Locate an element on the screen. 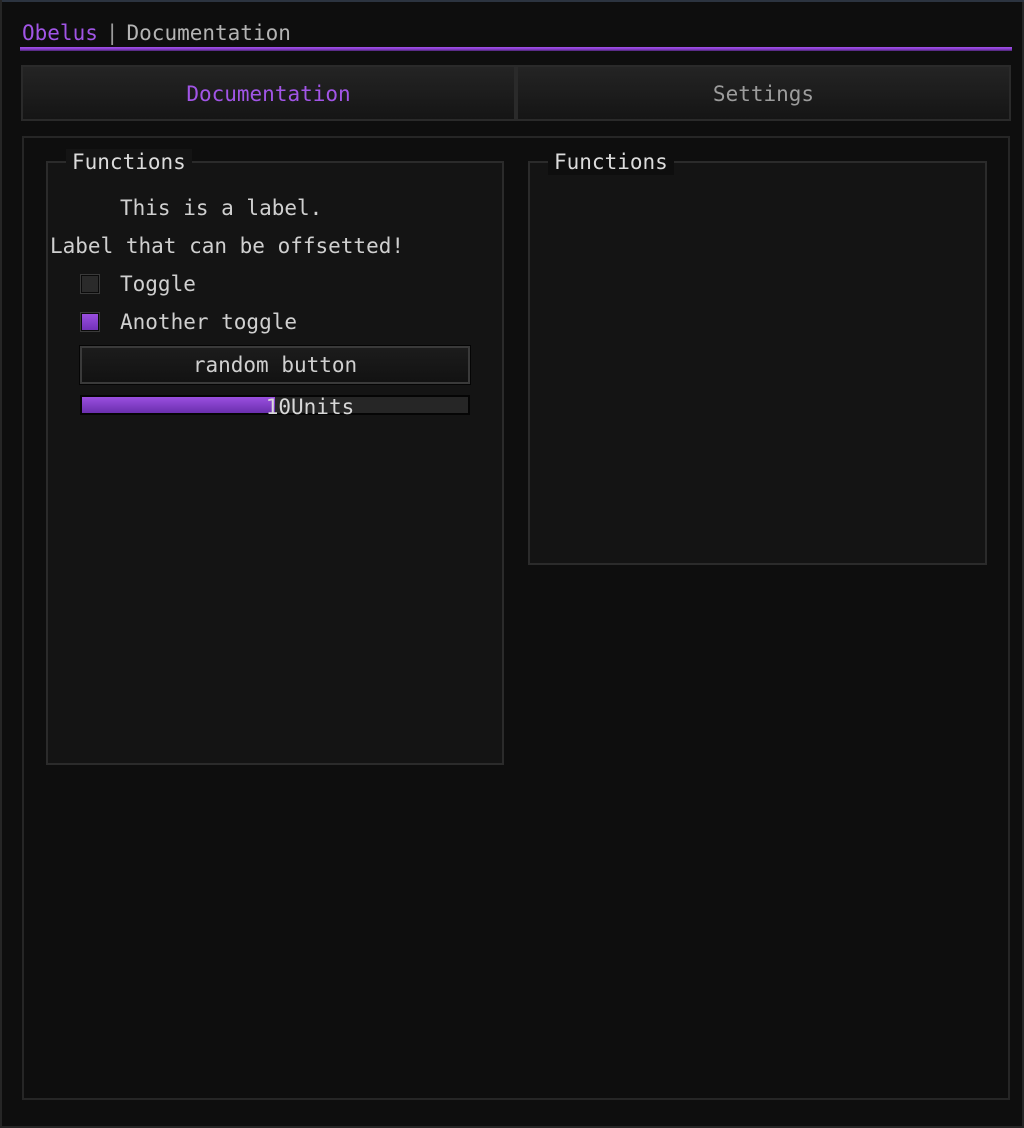 Image resolution: width=1024 pixels, height=1128 pixels. label: This is a label. is located at coordinates (221, 208).